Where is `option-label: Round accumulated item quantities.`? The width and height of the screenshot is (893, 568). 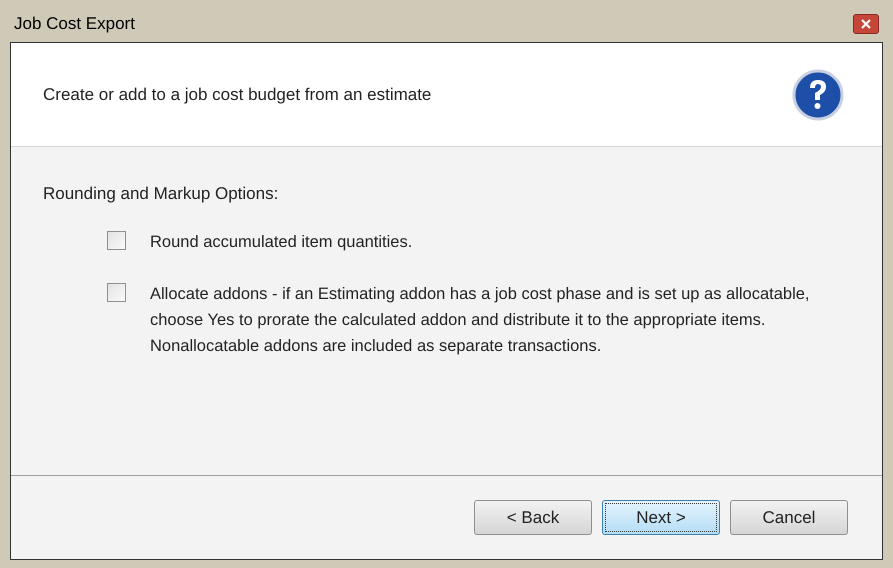 option-label: Round accumulated item quantities. is located at coordinates (281, 242).